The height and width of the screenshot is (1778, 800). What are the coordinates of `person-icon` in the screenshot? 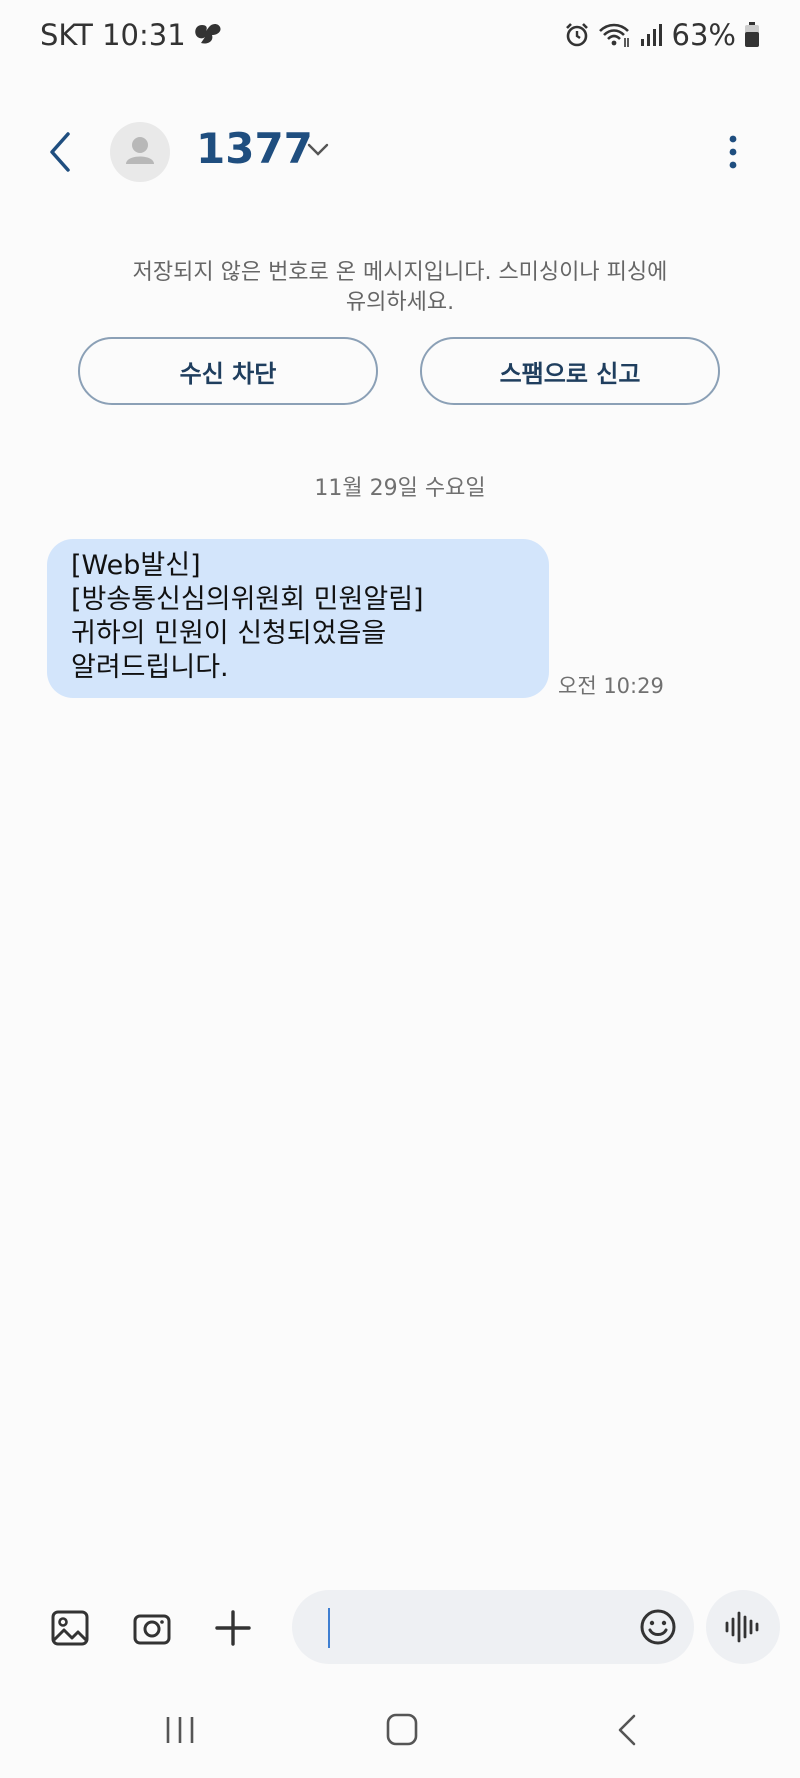 It's located at (140, 150).